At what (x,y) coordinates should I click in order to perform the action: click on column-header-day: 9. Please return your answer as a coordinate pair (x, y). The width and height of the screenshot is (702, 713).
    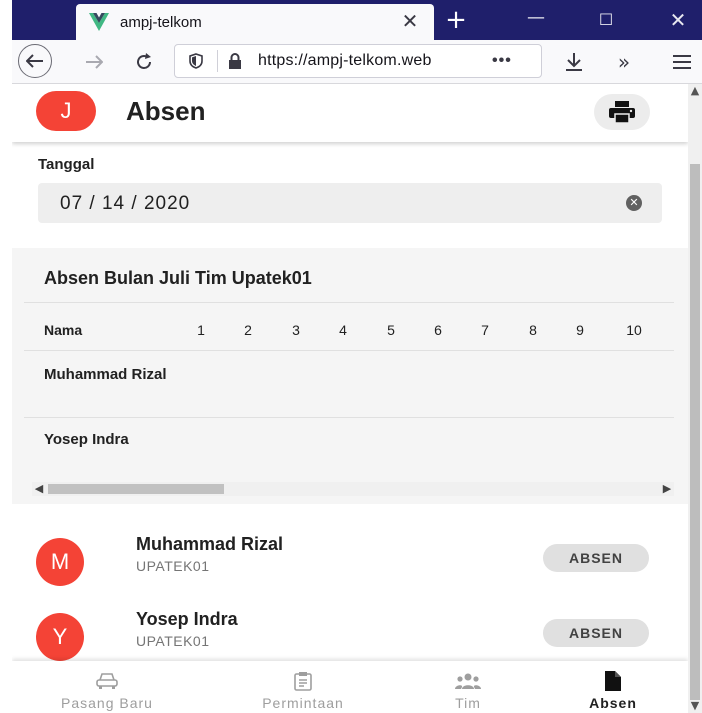
    Looking at the image, I should click on (580, 330).